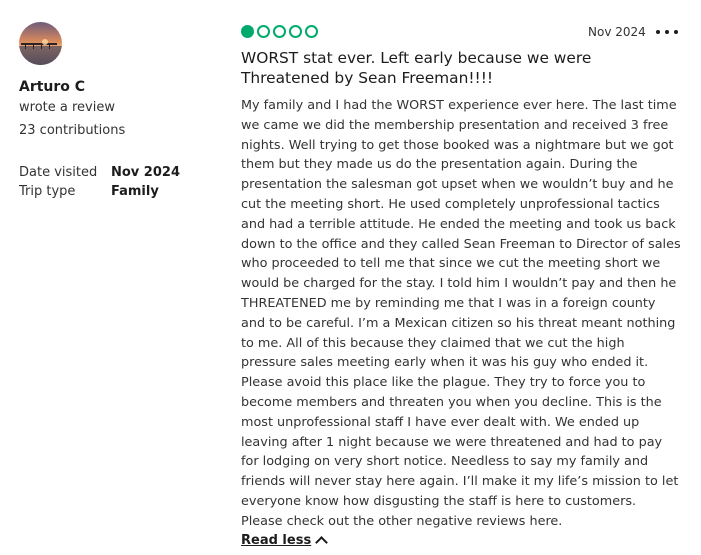  I want to click on trip-type-row: Trip type Family, so click(89, 191).